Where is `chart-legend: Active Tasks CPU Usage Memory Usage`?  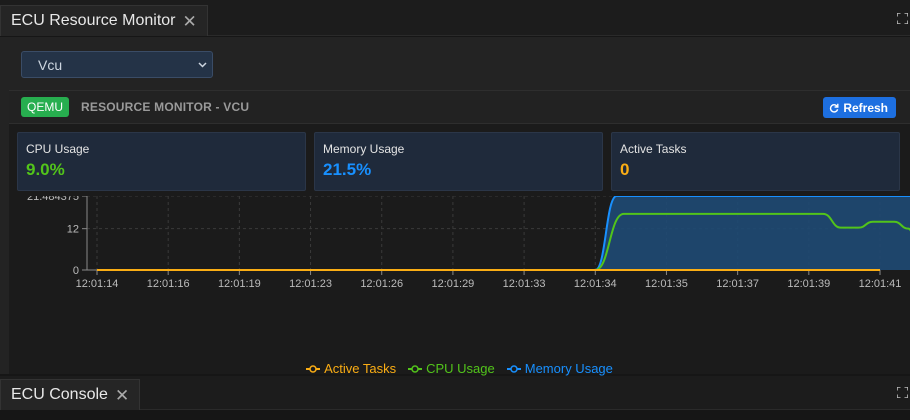 chart-legend: Active Tasks CPU Usage Memory Usage is located at coordinates (459, 368).